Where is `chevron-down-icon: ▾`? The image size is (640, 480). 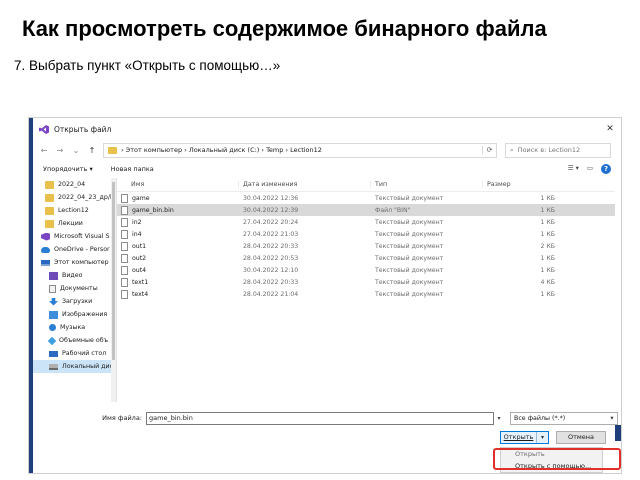 chevron-down-icon: ▾ is located at coordinates (499, 418).